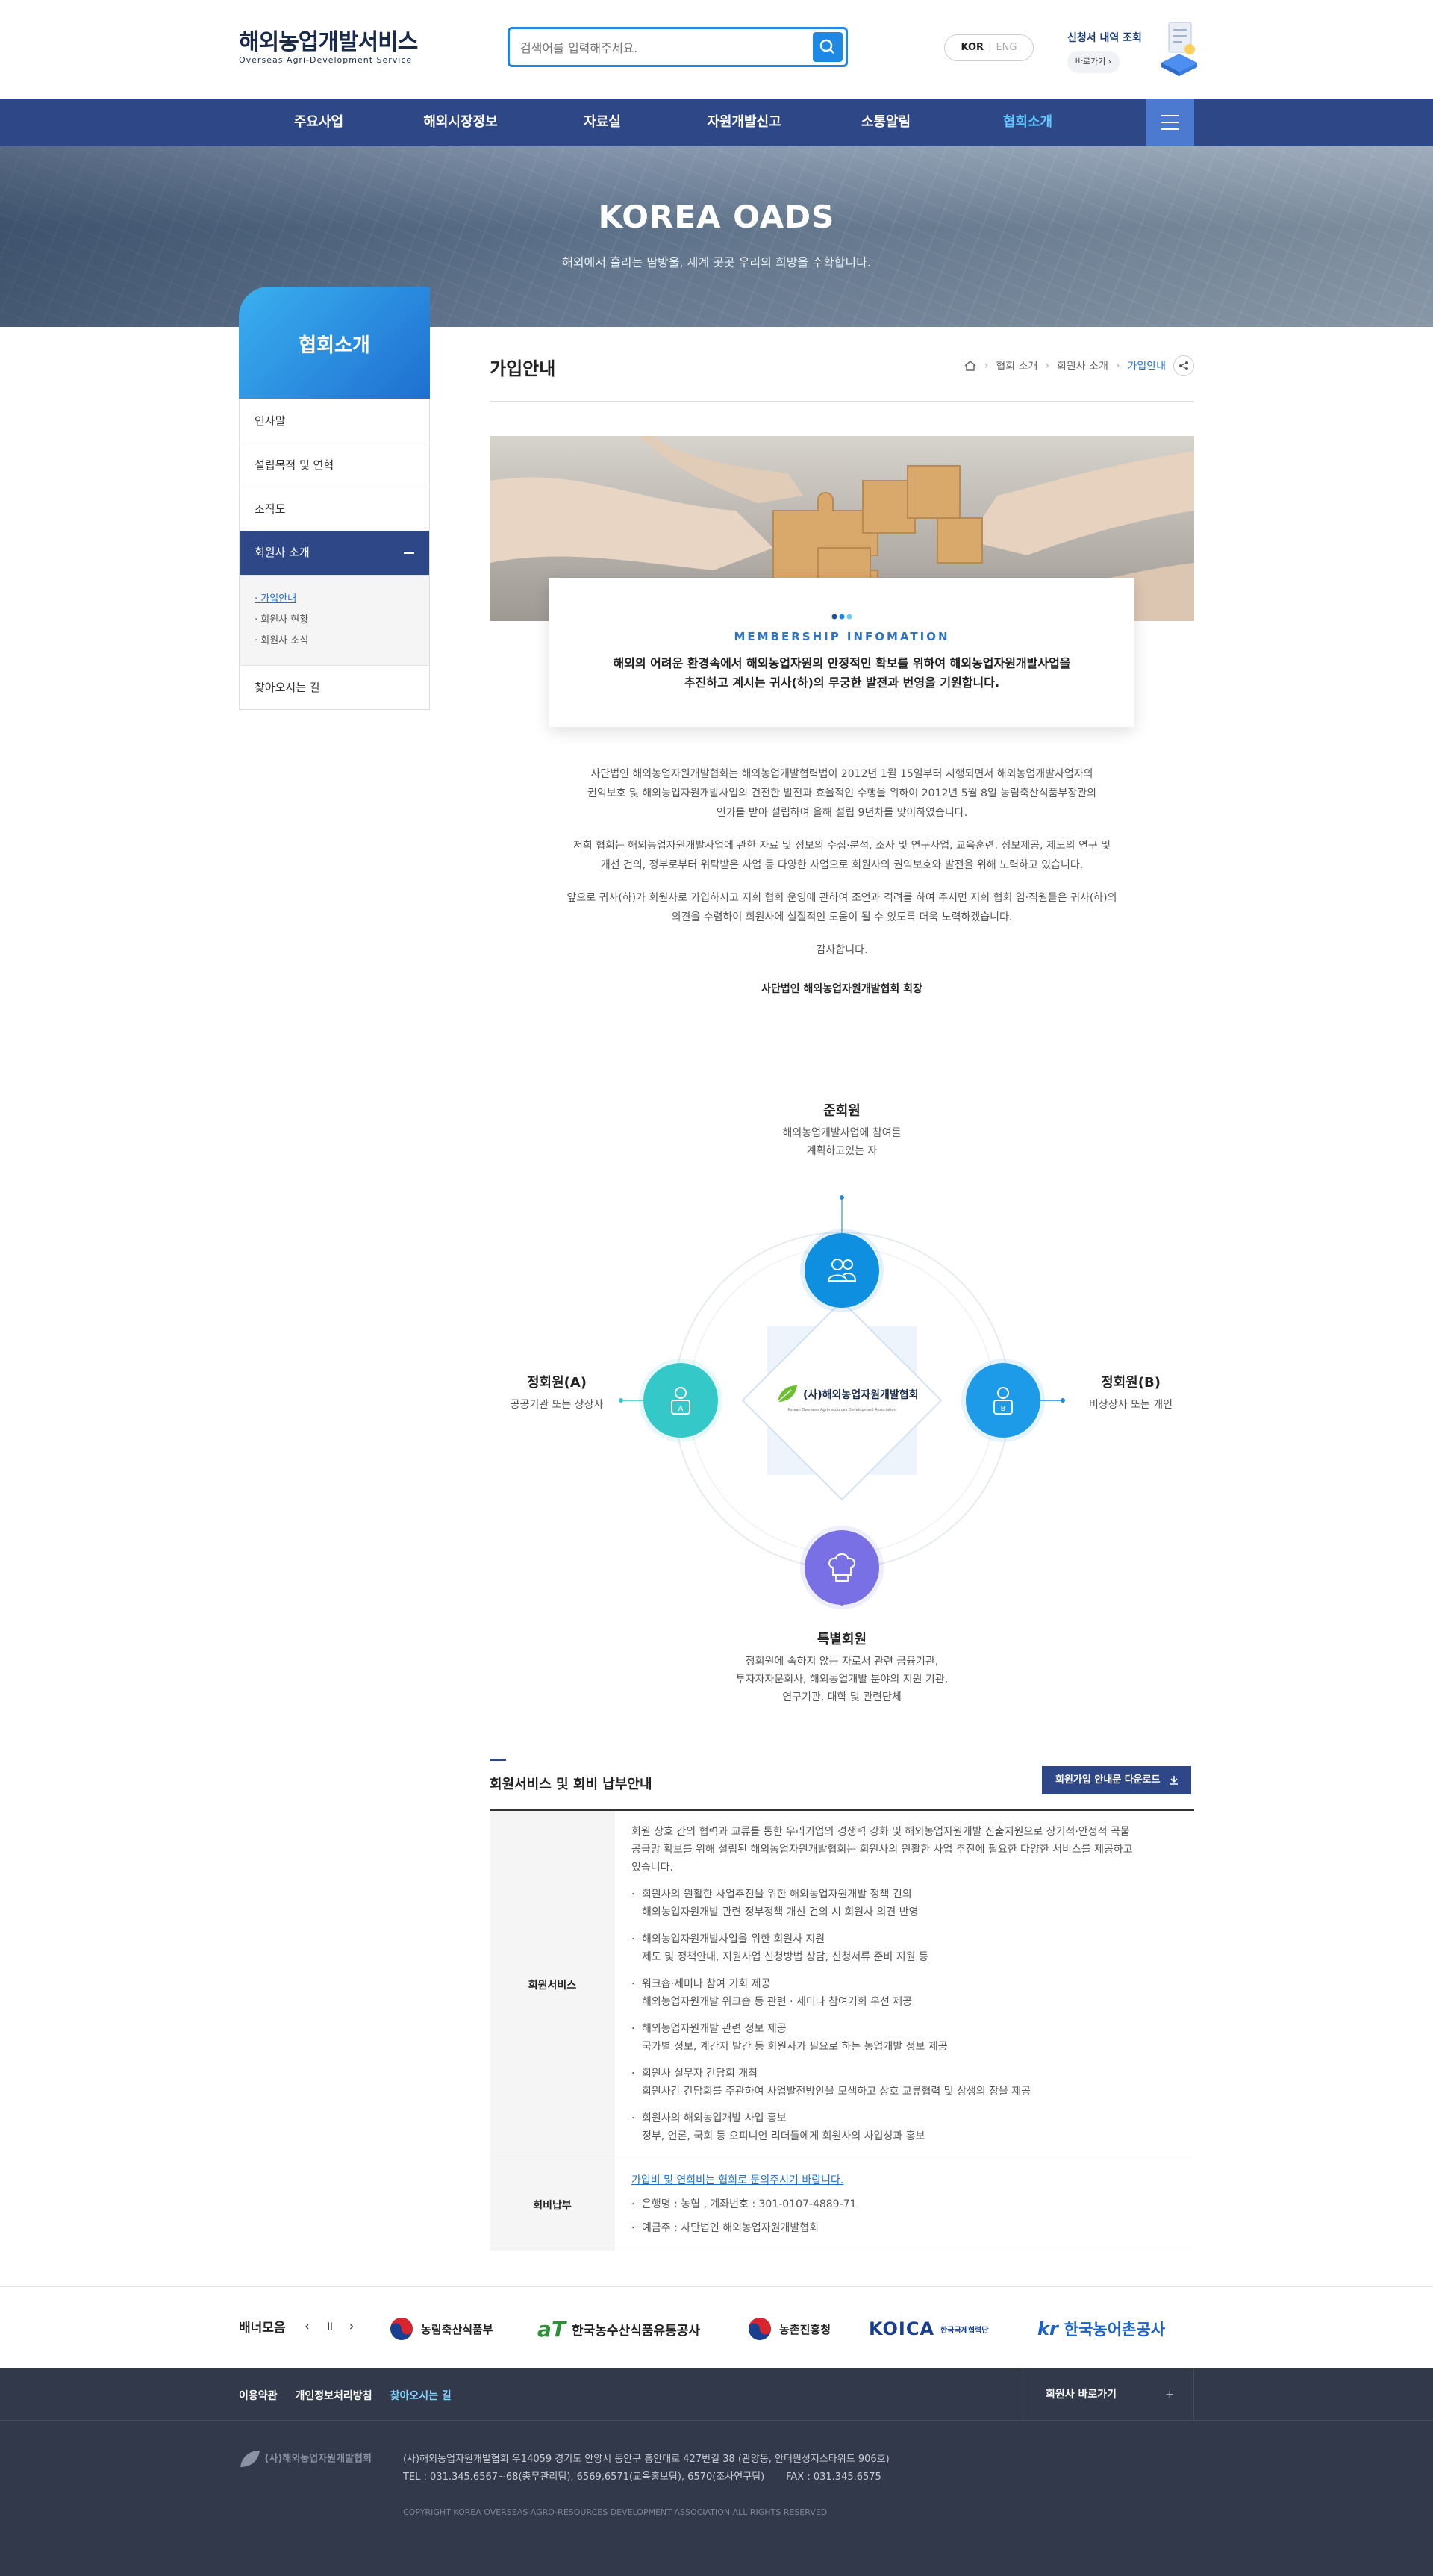 This screenshot has height=2576, width=1433. I want to click on side-navigation-title: 협회소개, so click(334, 343).